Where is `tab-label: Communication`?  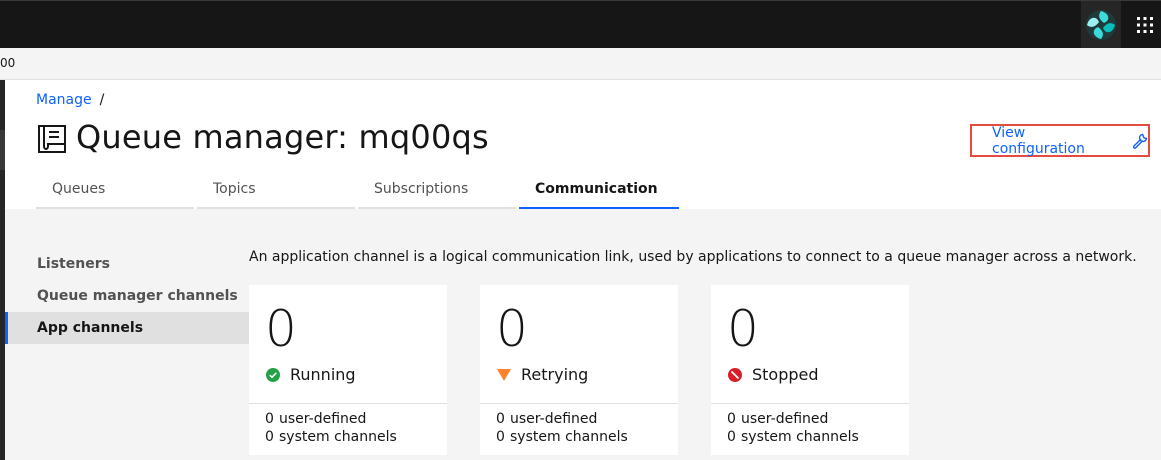
tab-label: Communication is located at coordinates (596, 189).